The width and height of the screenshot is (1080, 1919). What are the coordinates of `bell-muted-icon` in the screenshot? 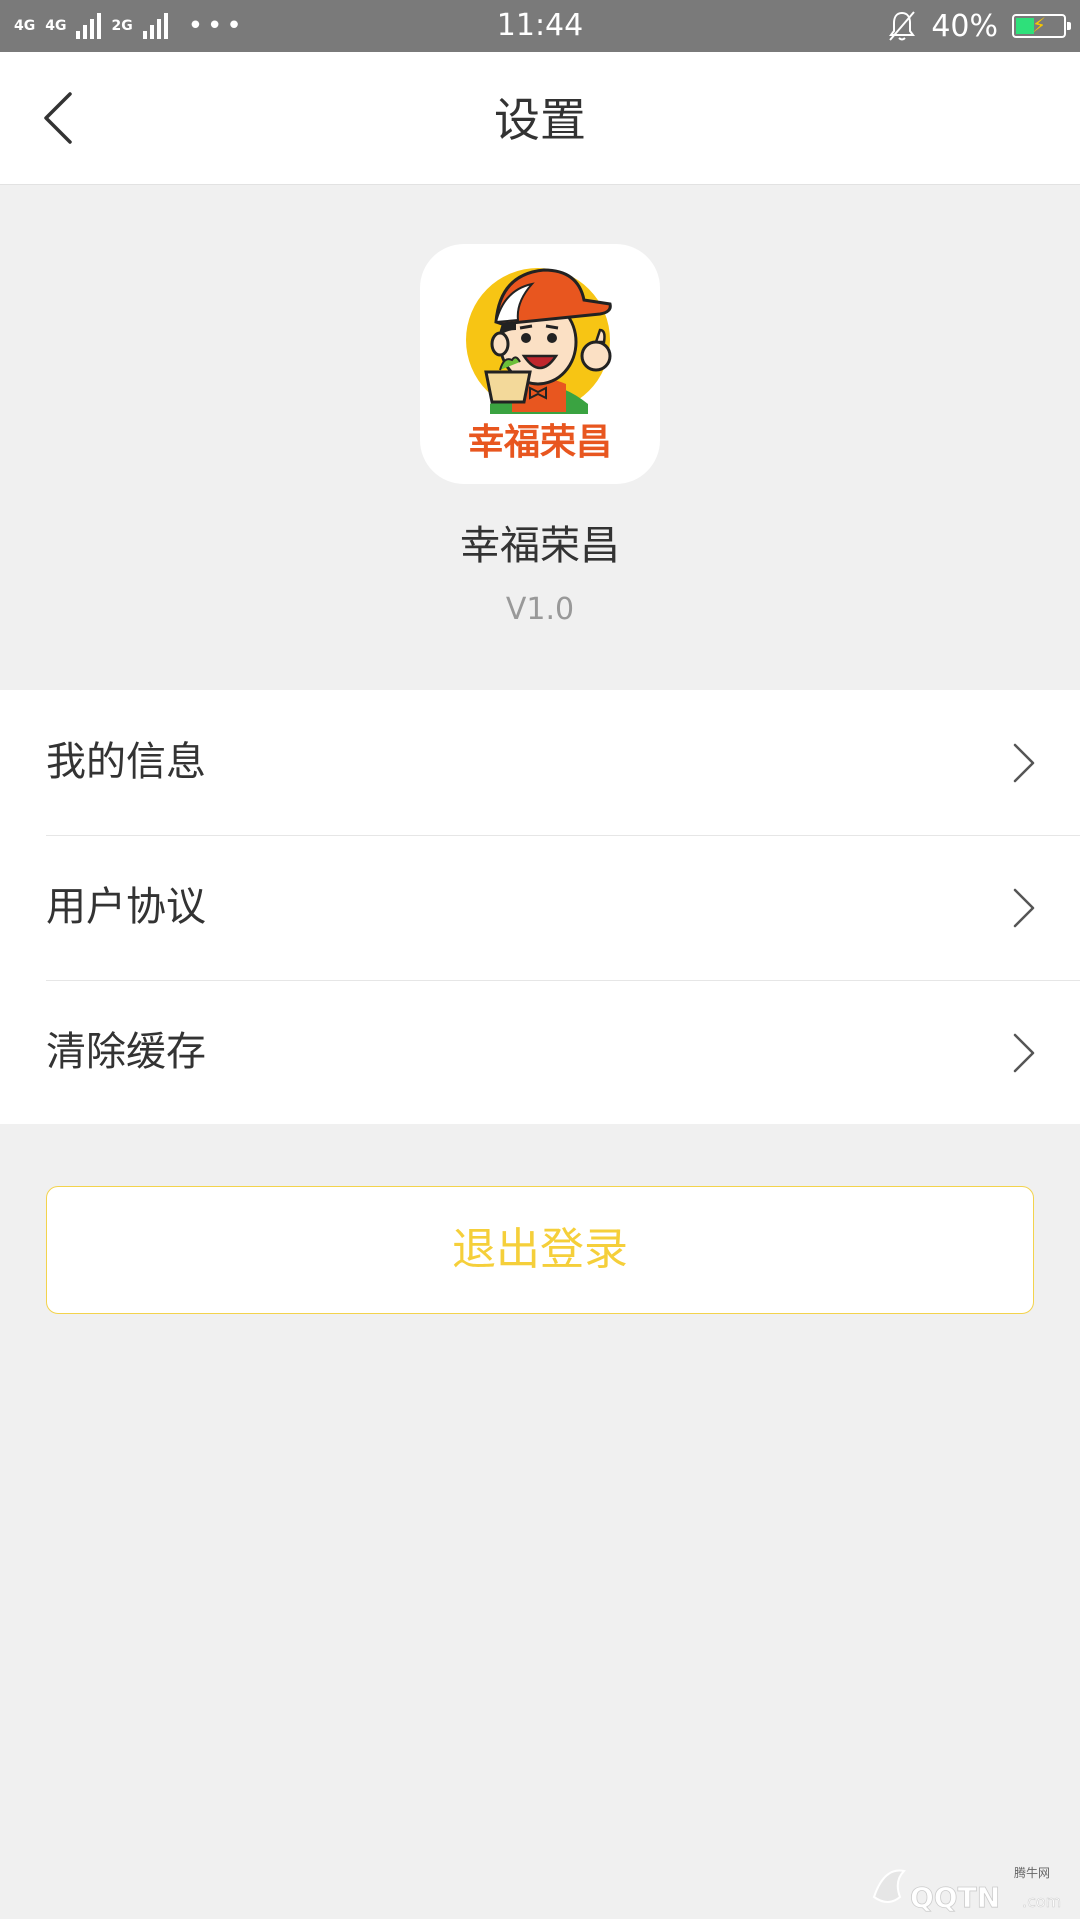 It's located at (902, 26).